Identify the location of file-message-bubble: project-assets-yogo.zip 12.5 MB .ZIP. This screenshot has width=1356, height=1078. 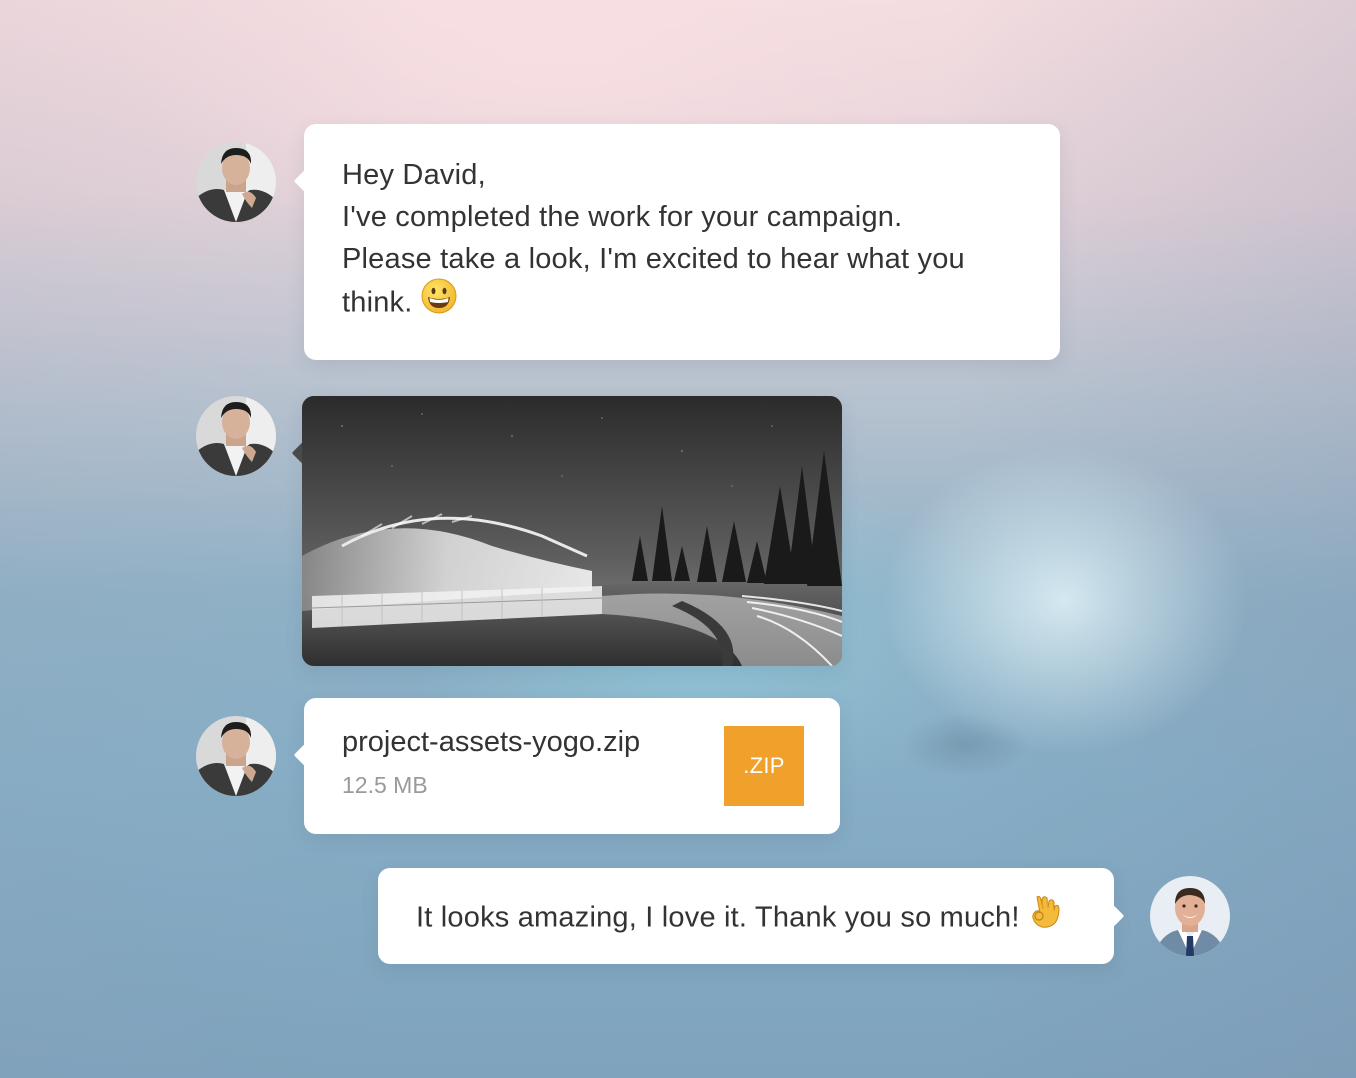
(572, 766).